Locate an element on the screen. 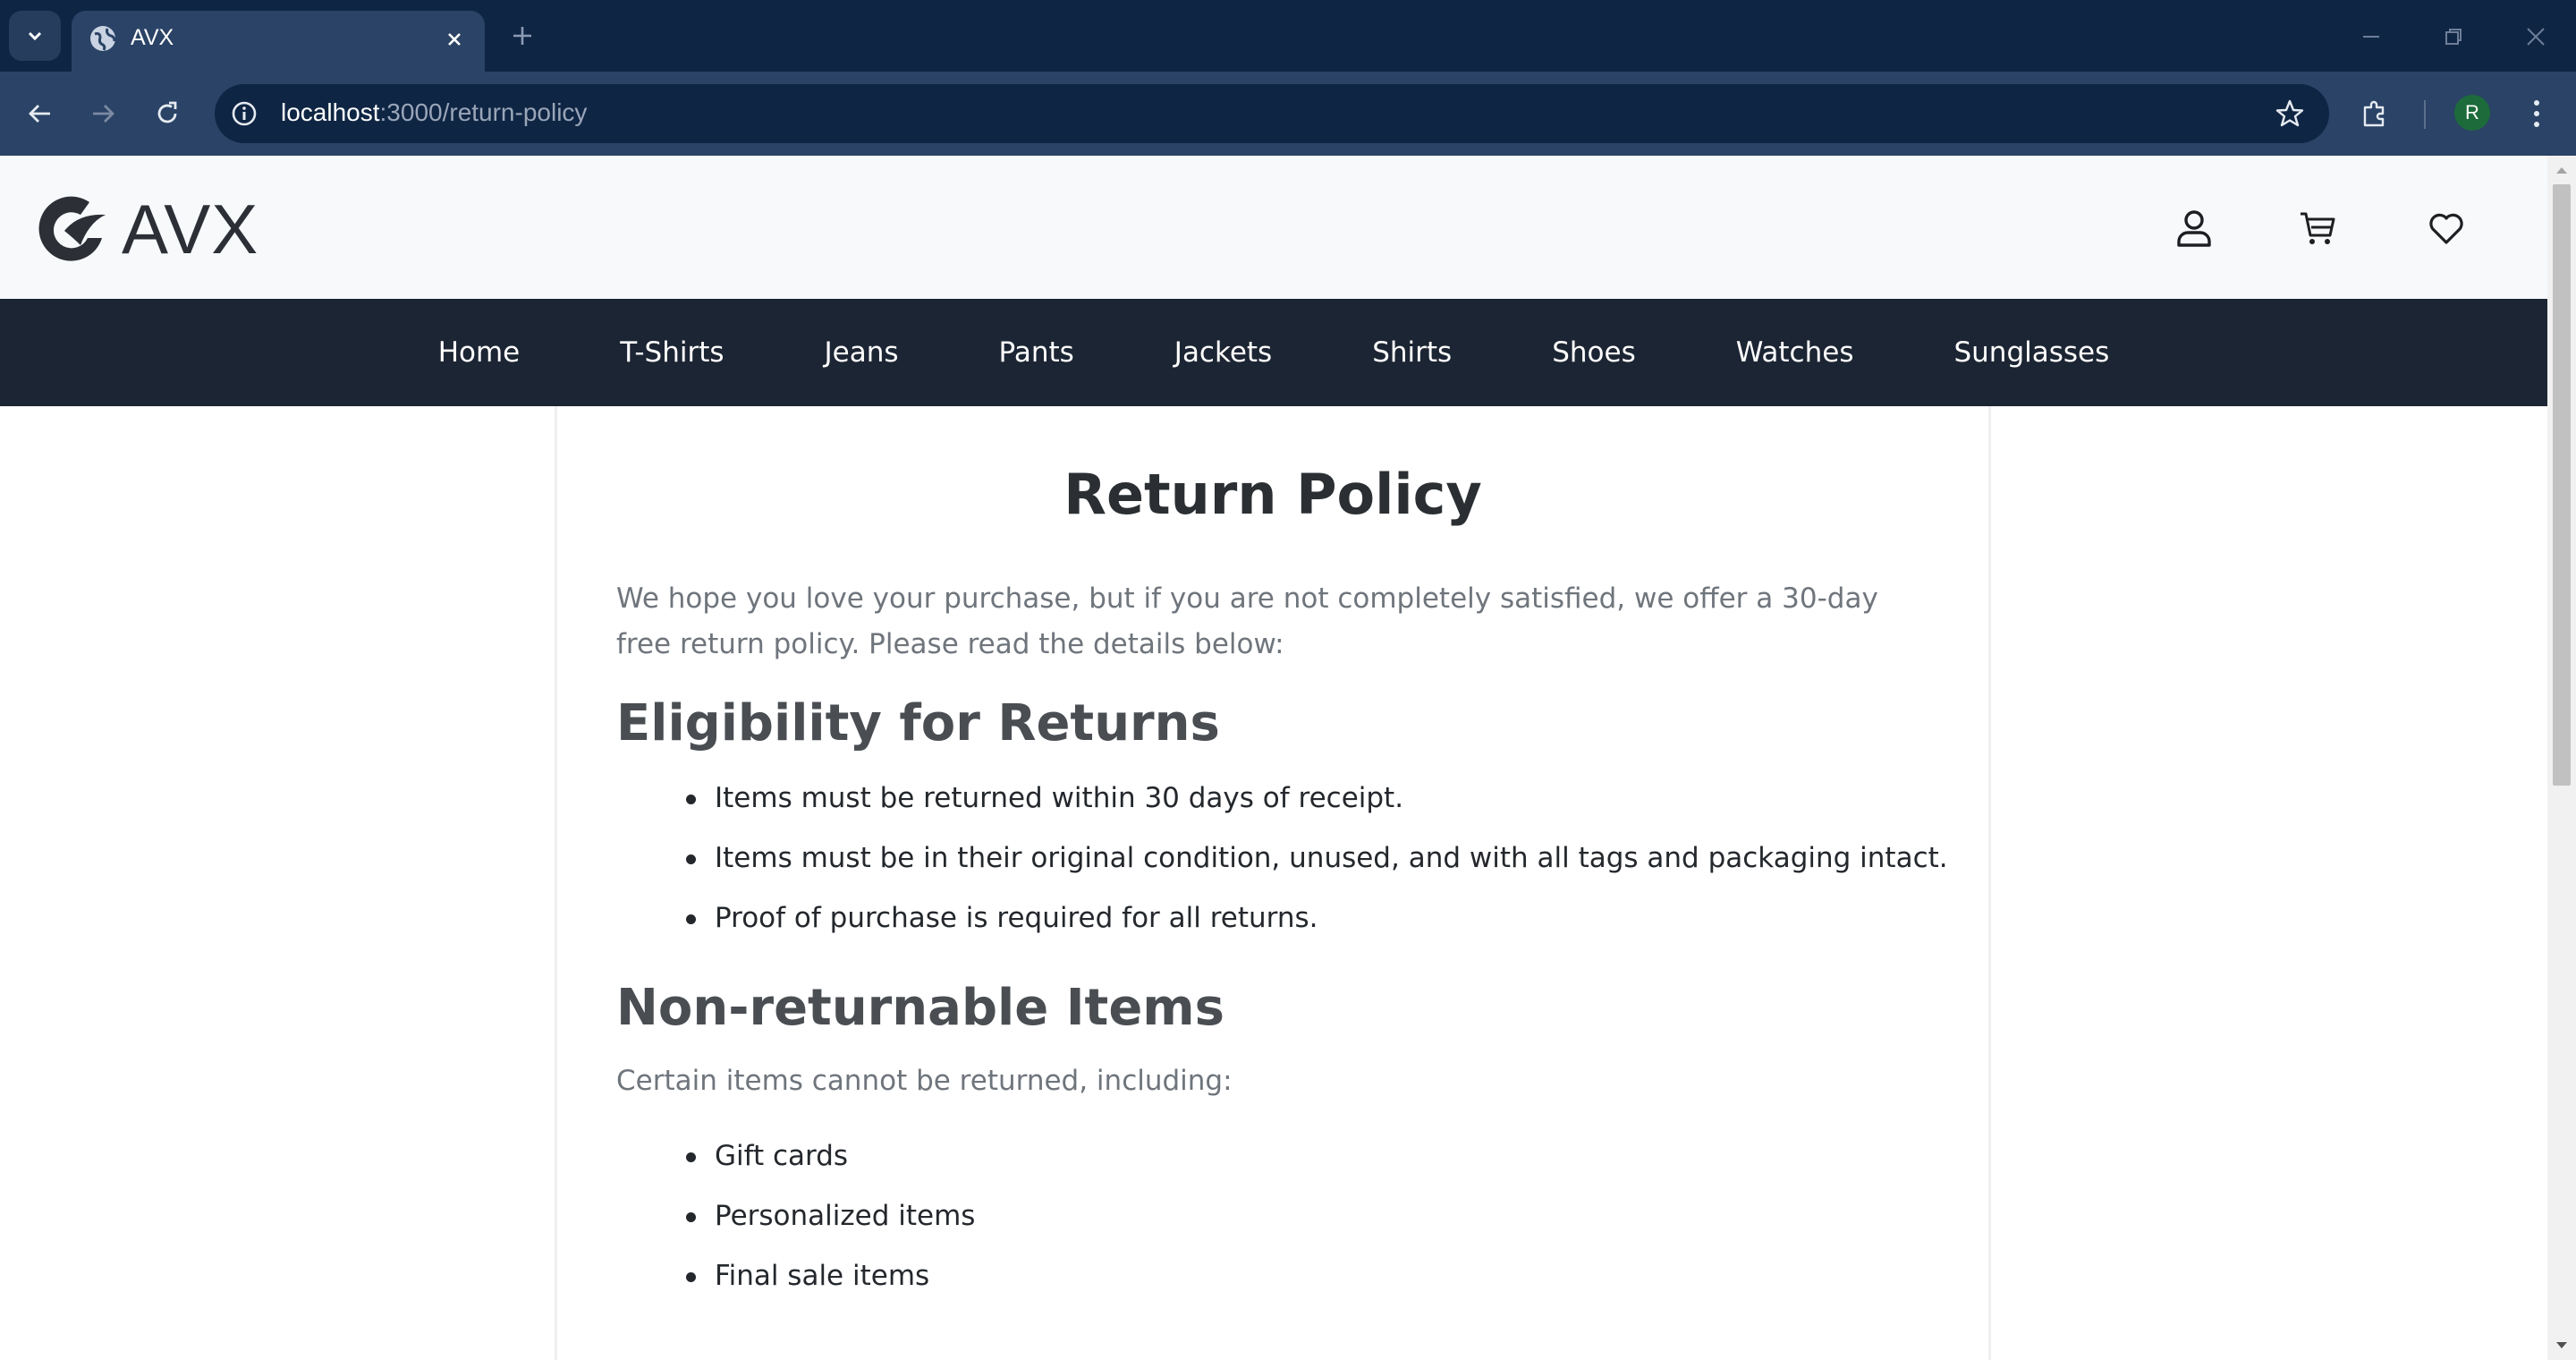 The height and width of the screenshot is (1360, 2576). tab-search-button is located at coordinates (35, 36).